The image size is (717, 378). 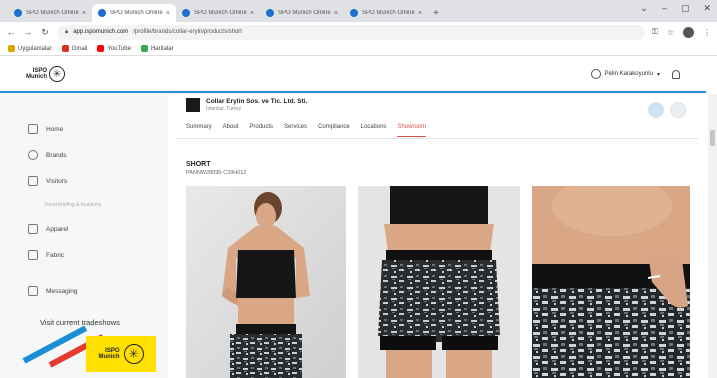 I want to click on maximize-icon: ▢, so click(x=685, y=8).